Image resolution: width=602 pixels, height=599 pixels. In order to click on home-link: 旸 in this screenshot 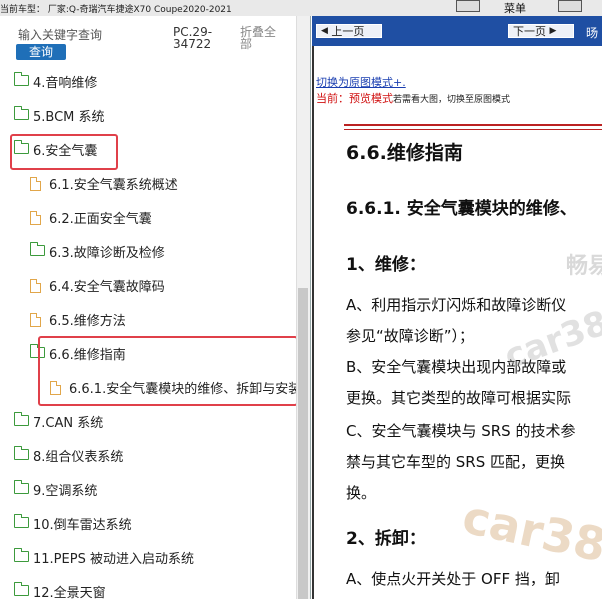, I will do `click(592, 32)`.